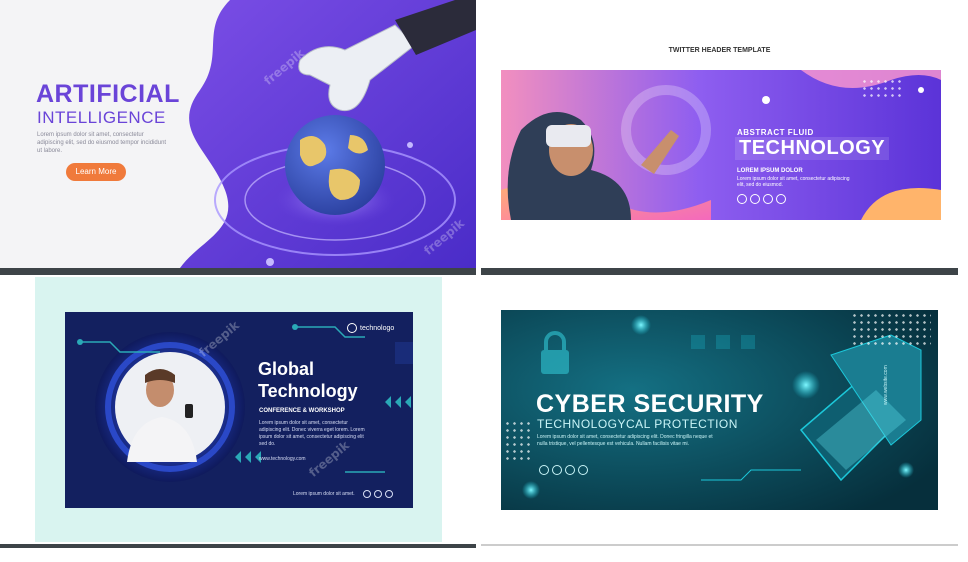 The height and width of the screenshot is (562, 968). I want to click on cs-dots-pattern, so click(891, 329).